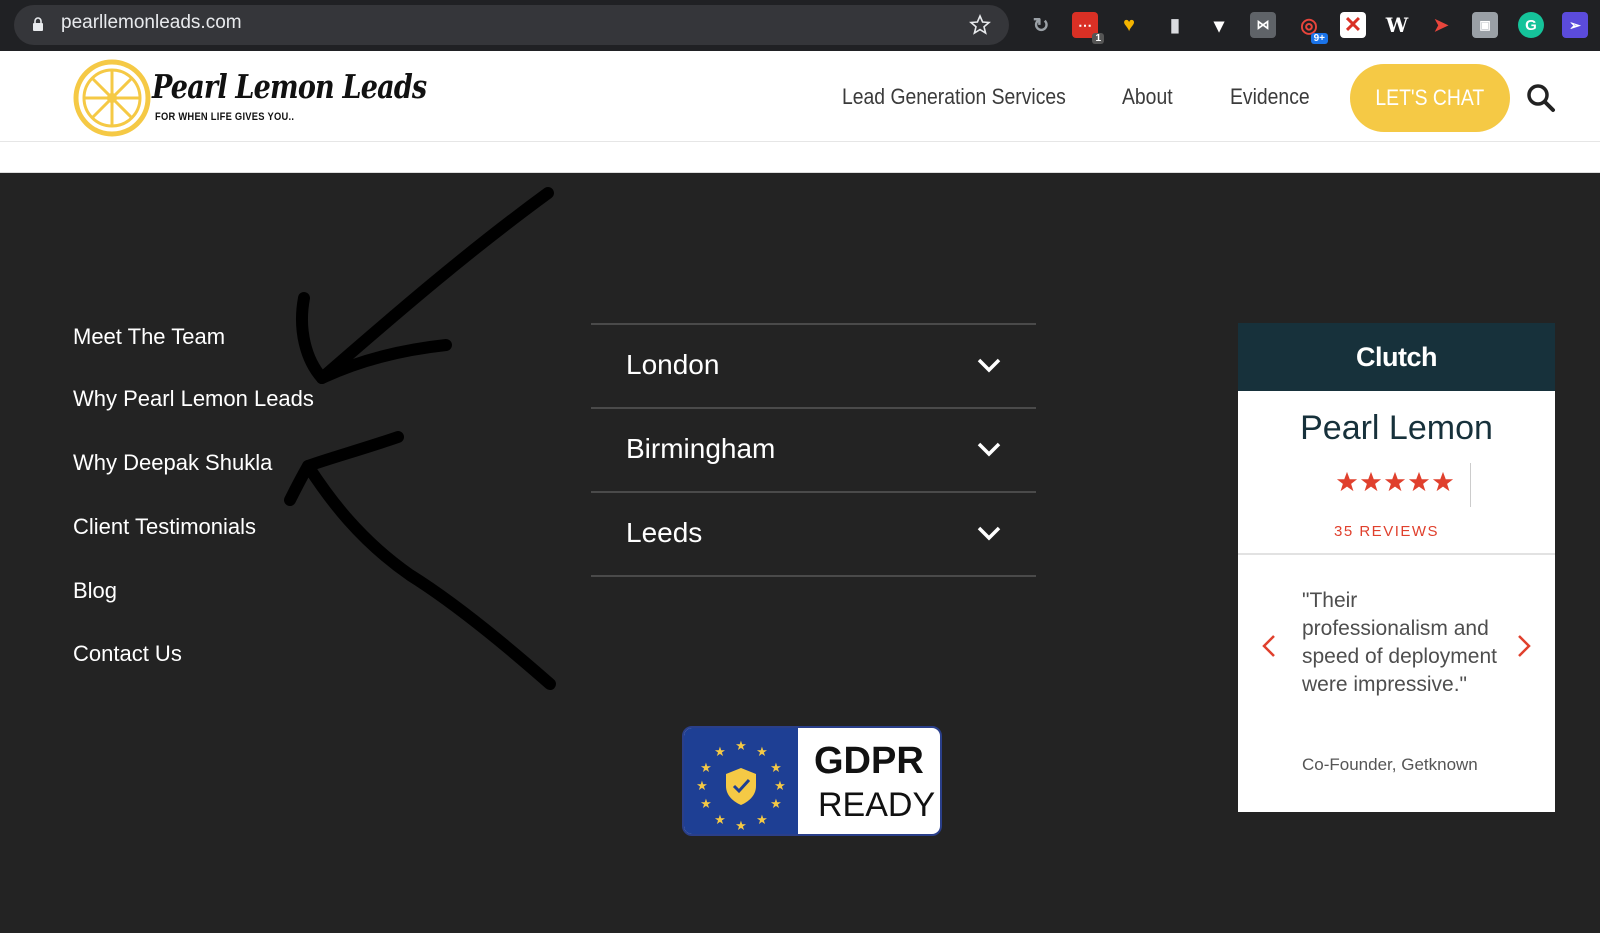 The image size is (1600, 951). Describe the element at coordinates (812, 781) in the screenshot. I see `gdpr-badge: ★ ★ ★ ★ ★ ★ ★ ★ ★ ★ ★ ★ GDPR READY` at that location.